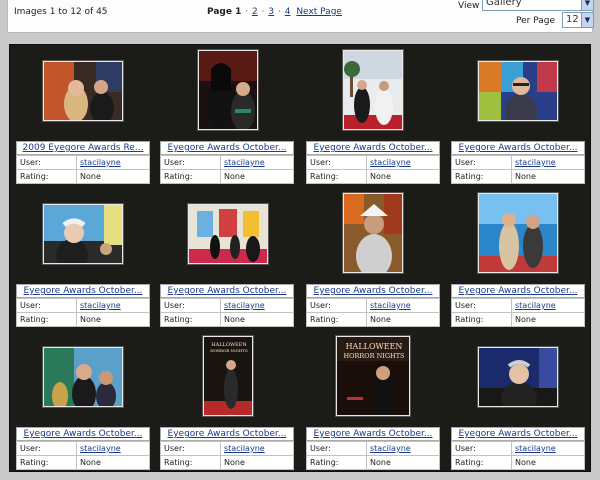 Image resolution: width=600 pixels, height=480 pixels. What do you see at coordinates (572, 19) in the screenshot?
I see `per-page-selected-value: 12` at bounding box center [572, 19].